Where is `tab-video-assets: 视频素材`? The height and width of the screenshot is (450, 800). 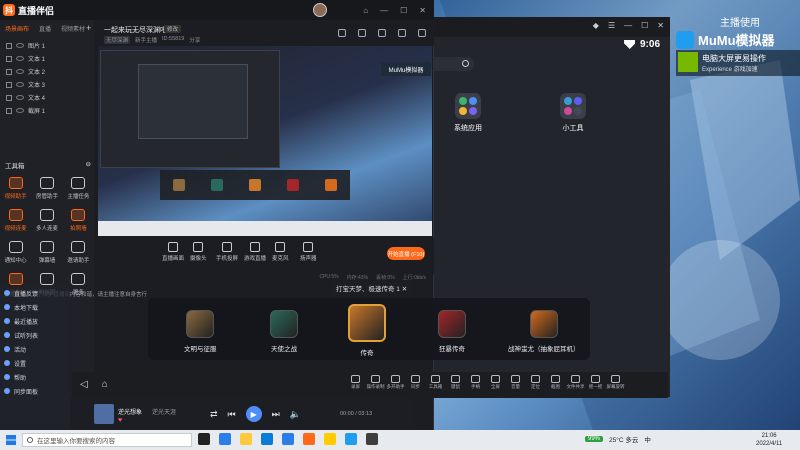 tab-video-assets: 视频素材 is located at coordinates (73, 28).